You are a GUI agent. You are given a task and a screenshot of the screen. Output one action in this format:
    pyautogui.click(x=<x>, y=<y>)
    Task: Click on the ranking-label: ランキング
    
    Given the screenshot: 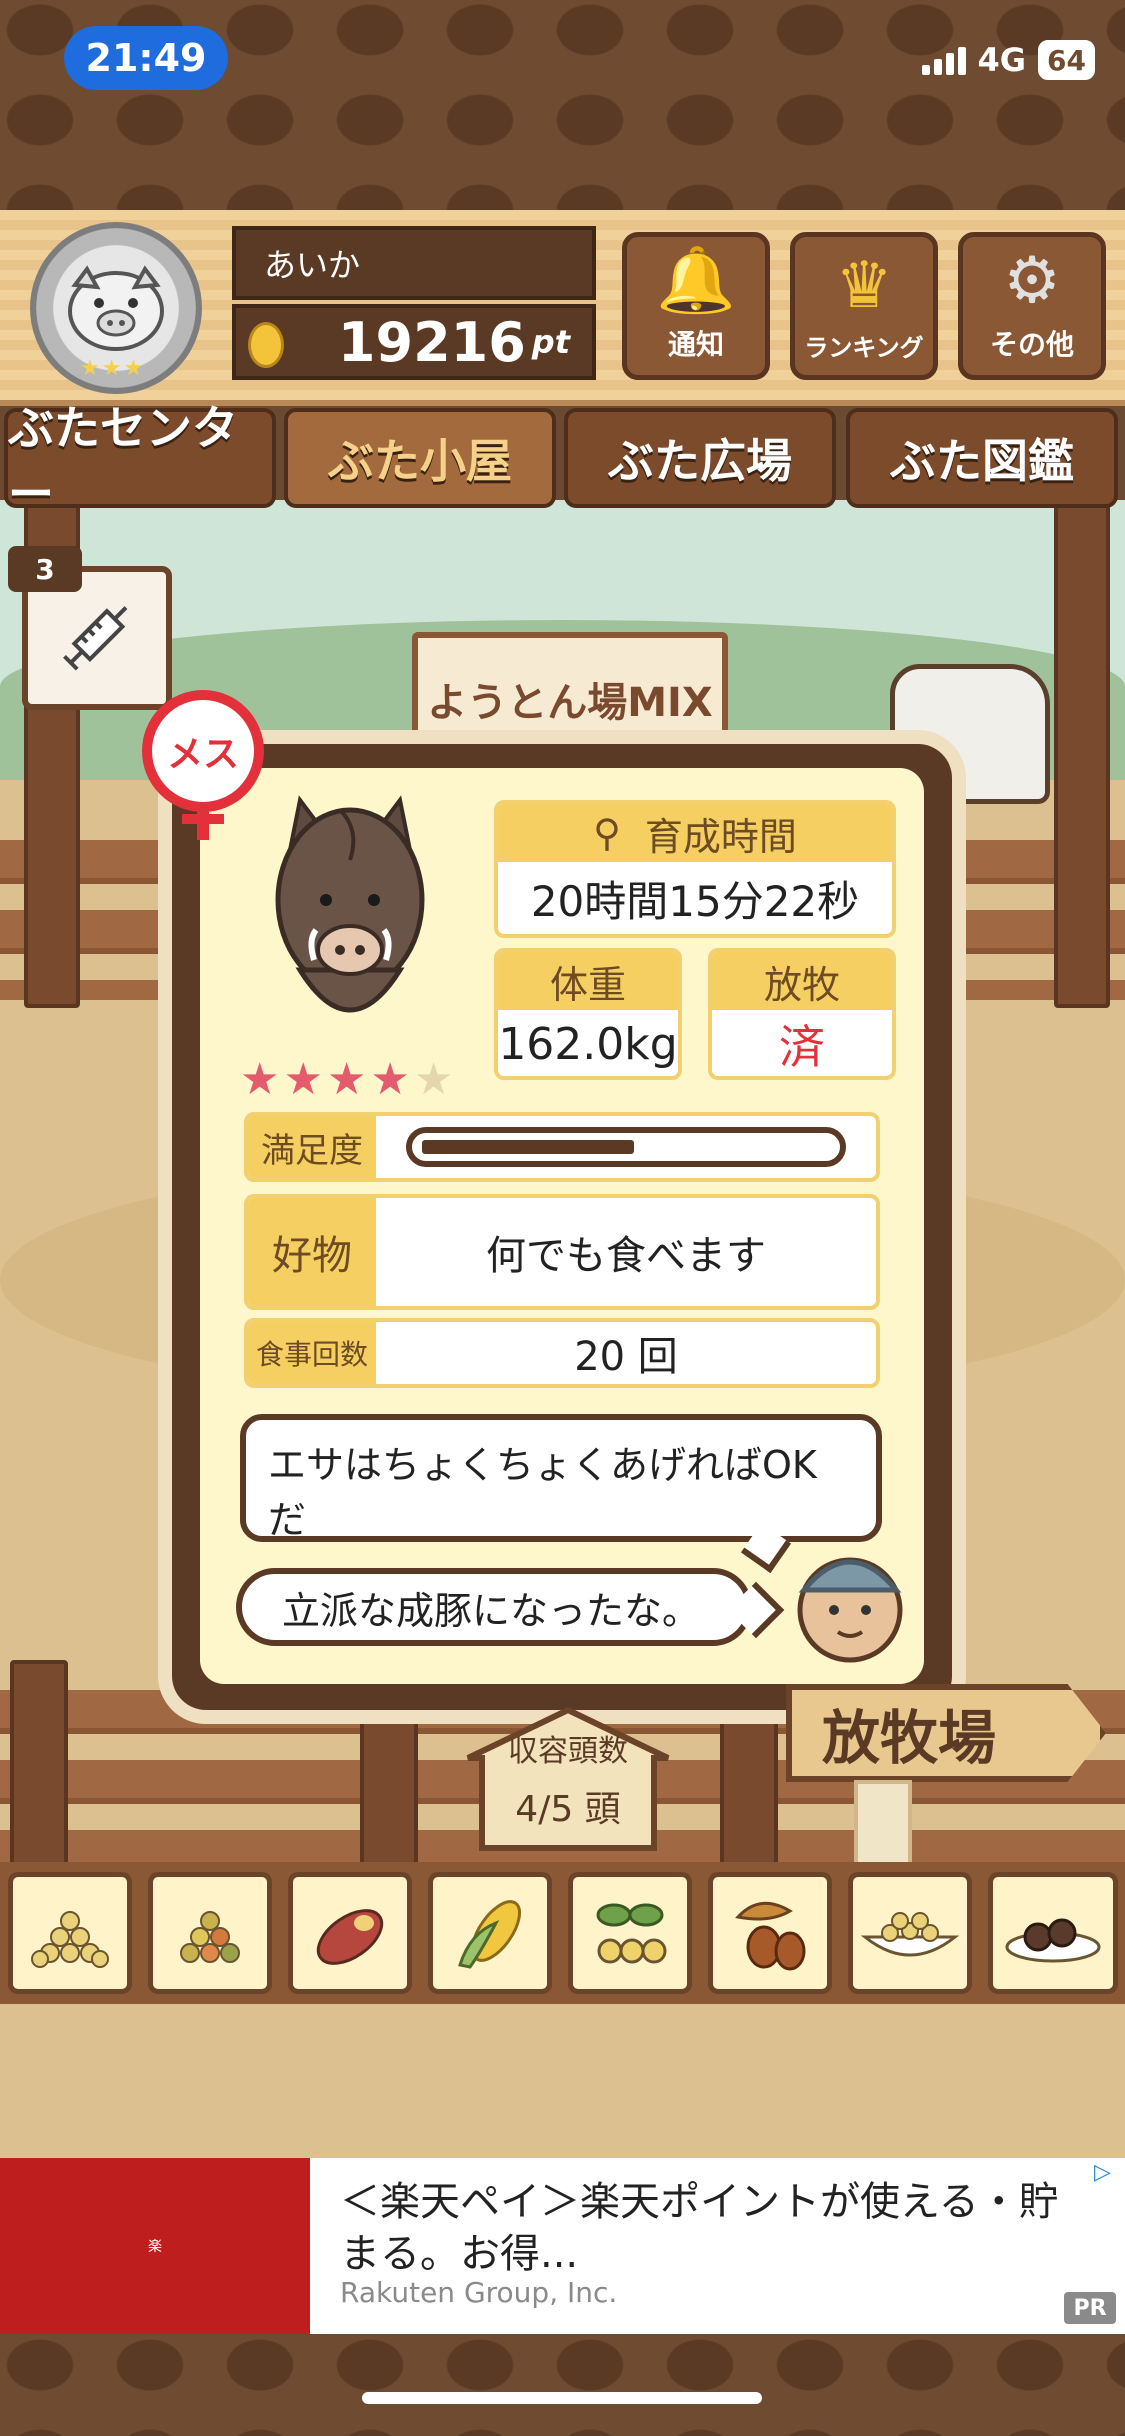 What is the action you would take?
    pyautogui.click(x=864, y=348)
    